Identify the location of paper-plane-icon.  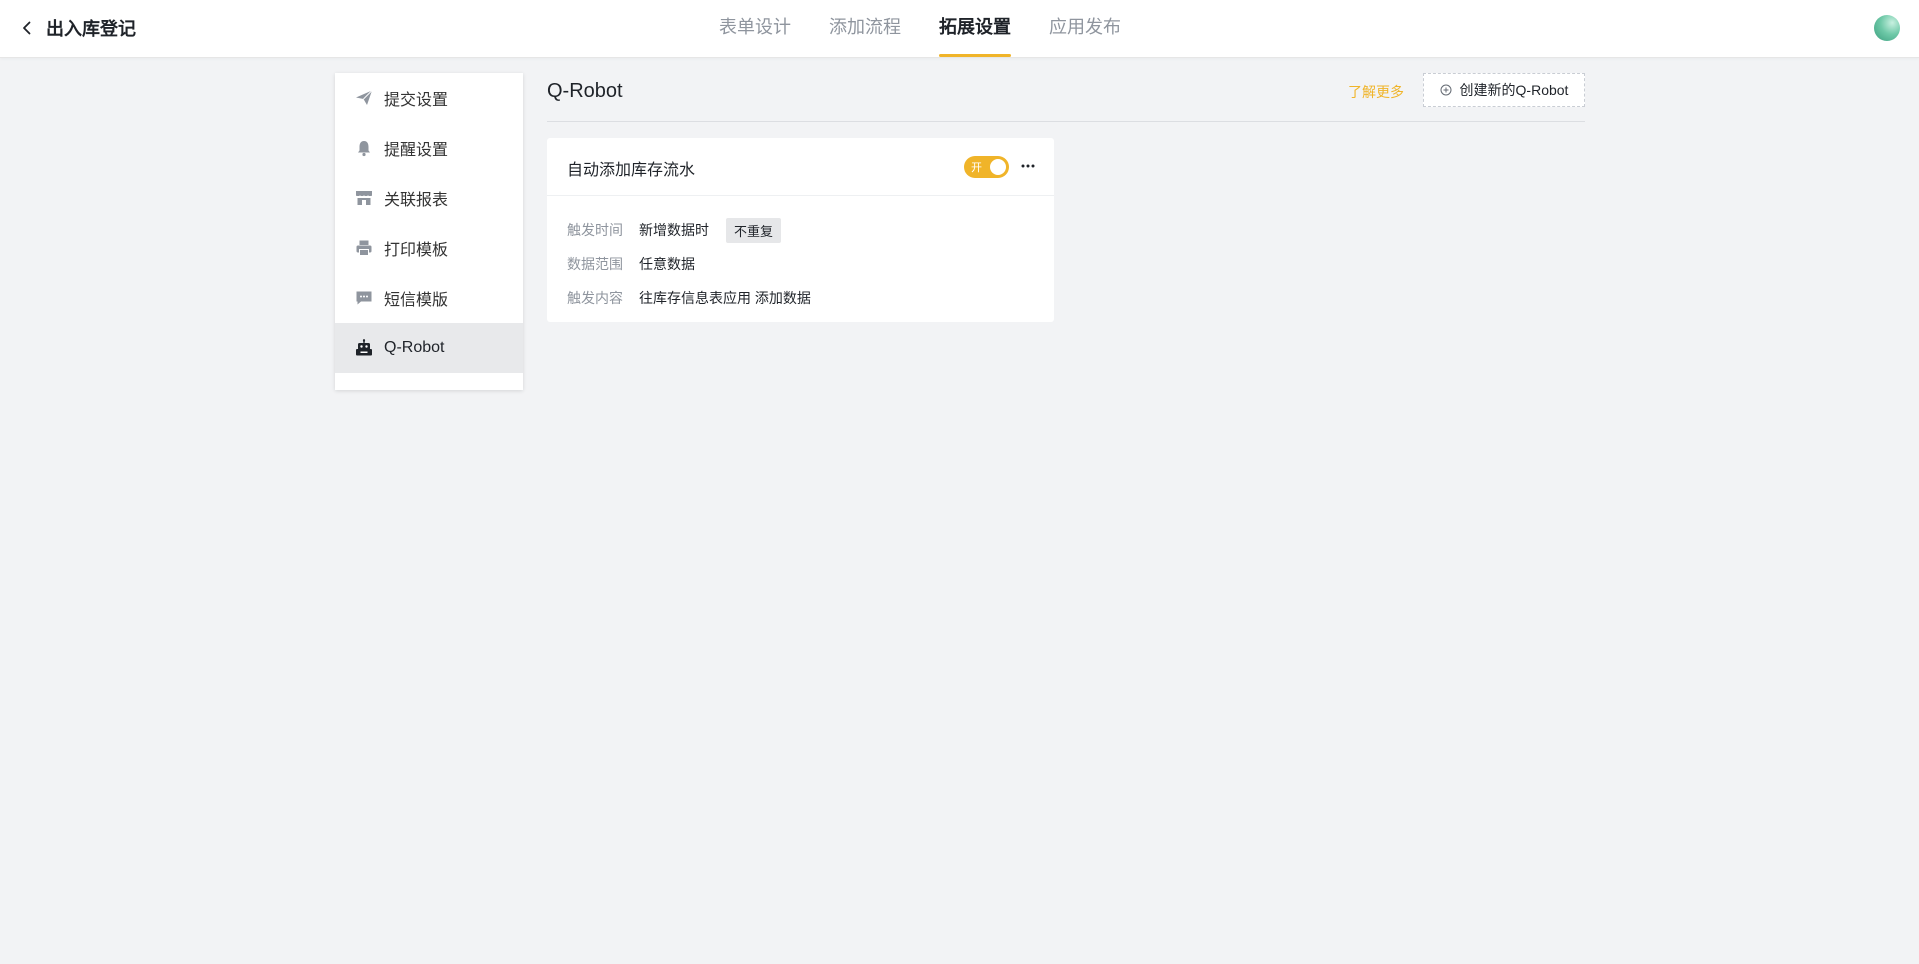
(364, 98).